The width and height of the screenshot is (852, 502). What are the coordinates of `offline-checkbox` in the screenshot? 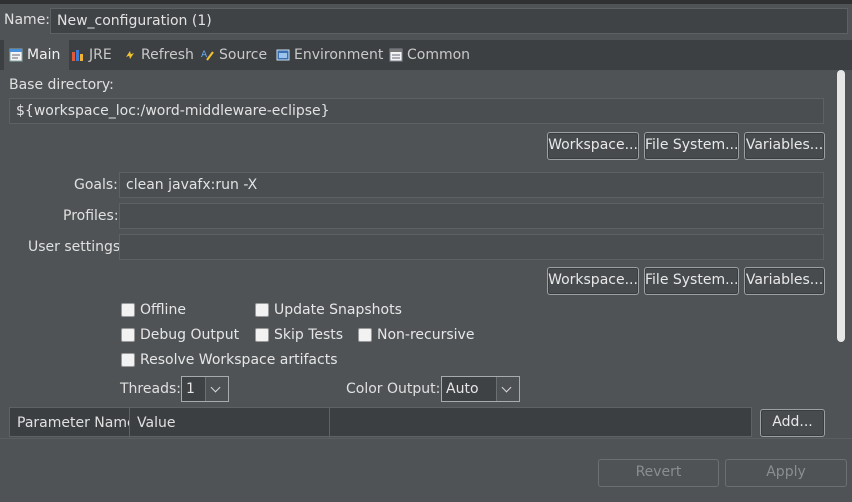 It's located at (128, 310).